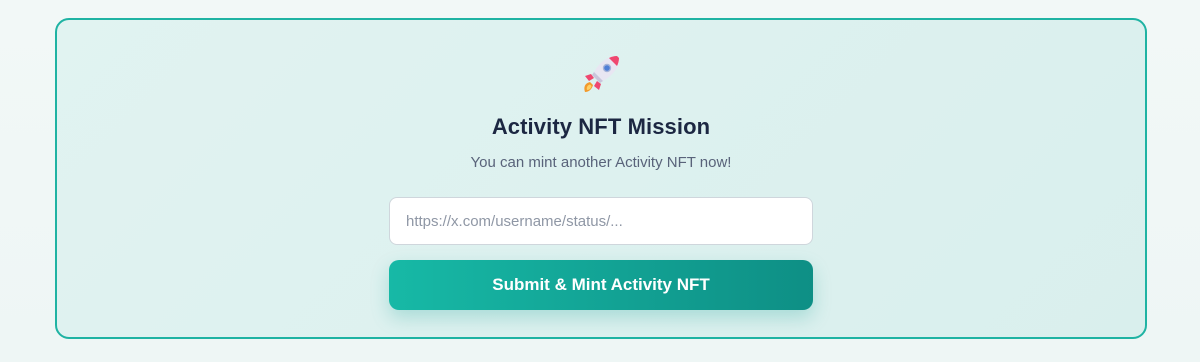 This screenshot has width=1200, height=362. I want to click on status-message: You can mint another Activity NFT now!, so click(601, 162).